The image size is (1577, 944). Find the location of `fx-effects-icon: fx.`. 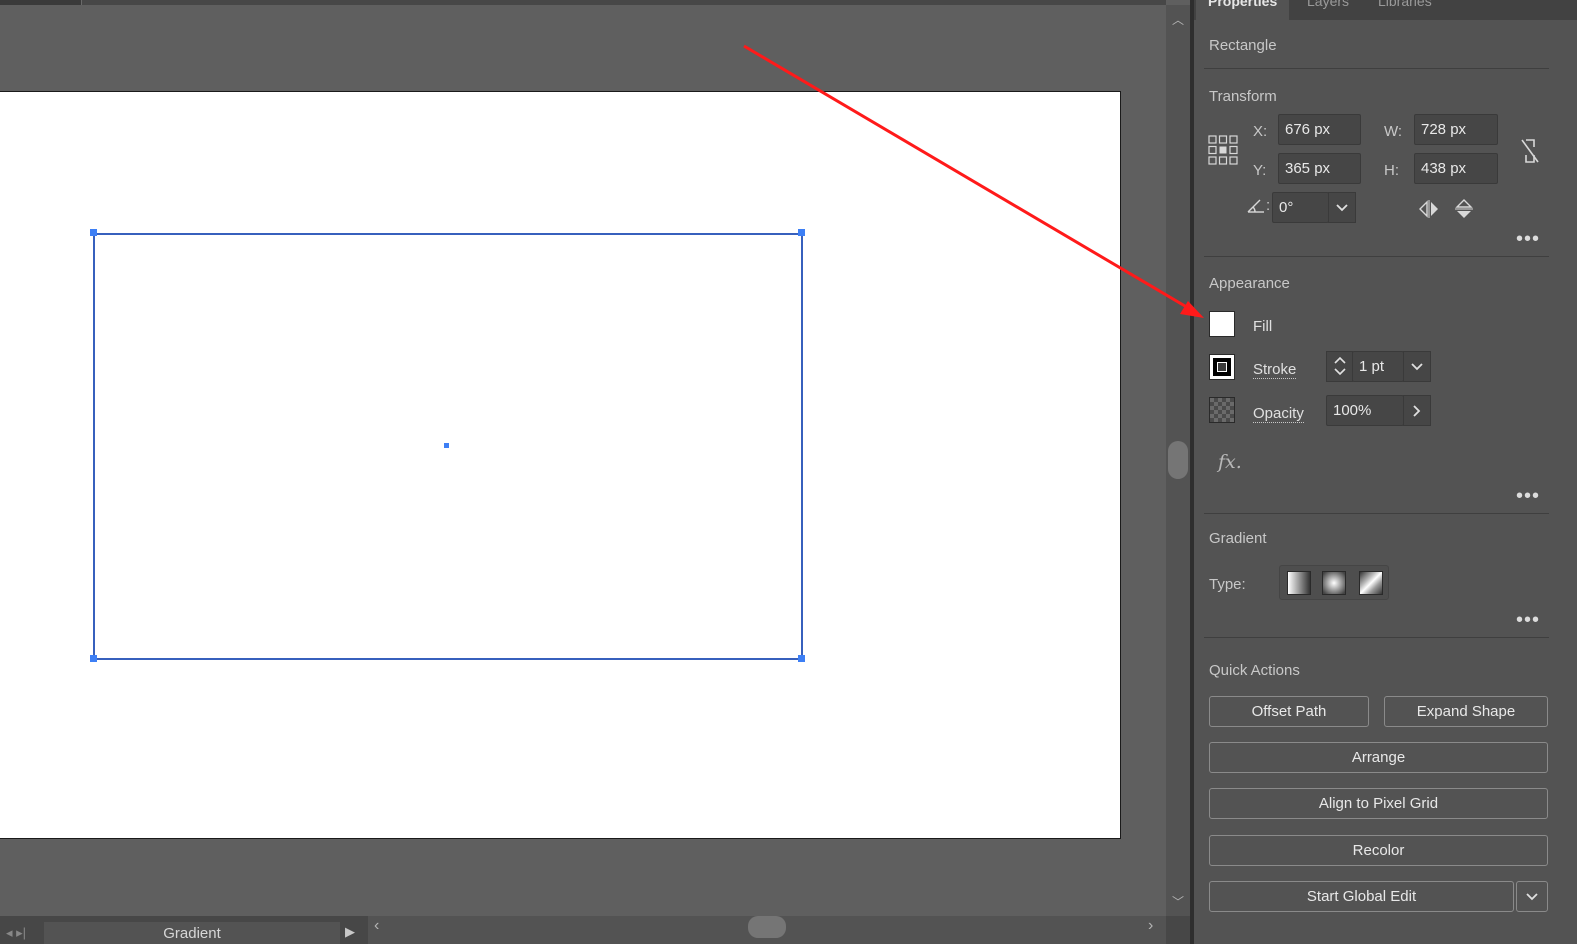

fx-effects-icon: fx. is located at coordinates (1230, 462).